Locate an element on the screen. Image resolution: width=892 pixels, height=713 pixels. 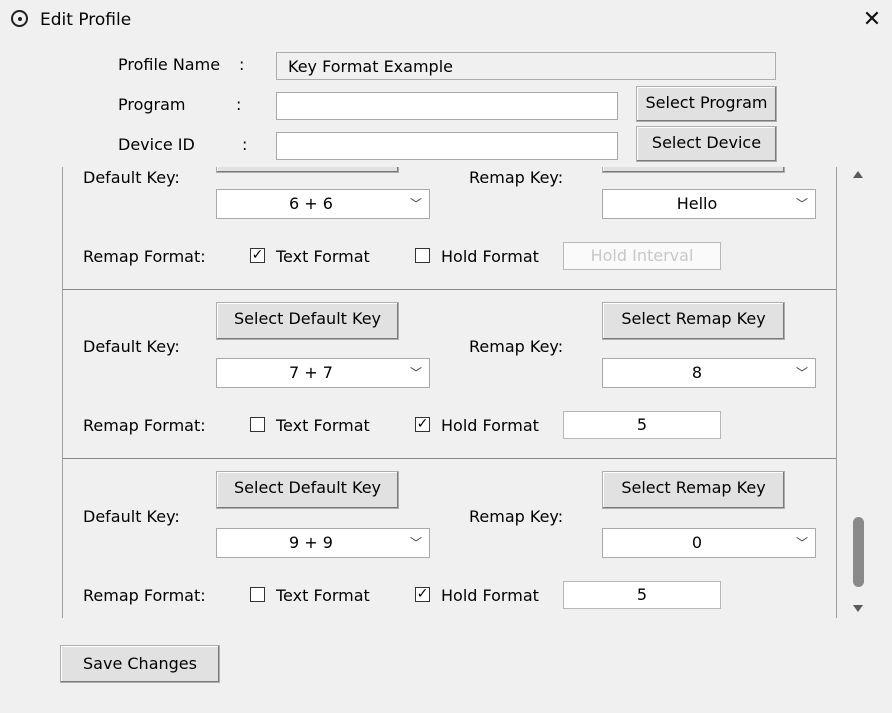
program-field is located at coordinates (447, 106).